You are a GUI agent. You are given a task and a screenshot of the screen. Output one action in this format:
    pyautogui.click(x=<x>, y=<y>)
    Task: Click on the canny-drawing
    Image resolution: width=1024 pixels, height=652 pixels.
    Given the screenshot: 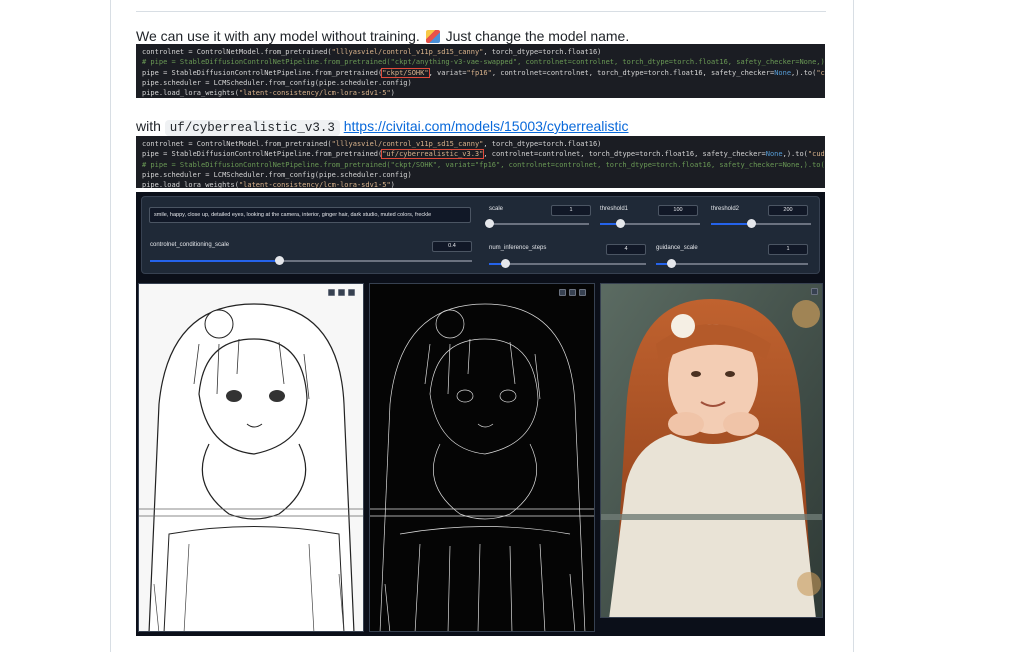 What is the action you would take?
    pyautogui.click(x=482, y=457)
    